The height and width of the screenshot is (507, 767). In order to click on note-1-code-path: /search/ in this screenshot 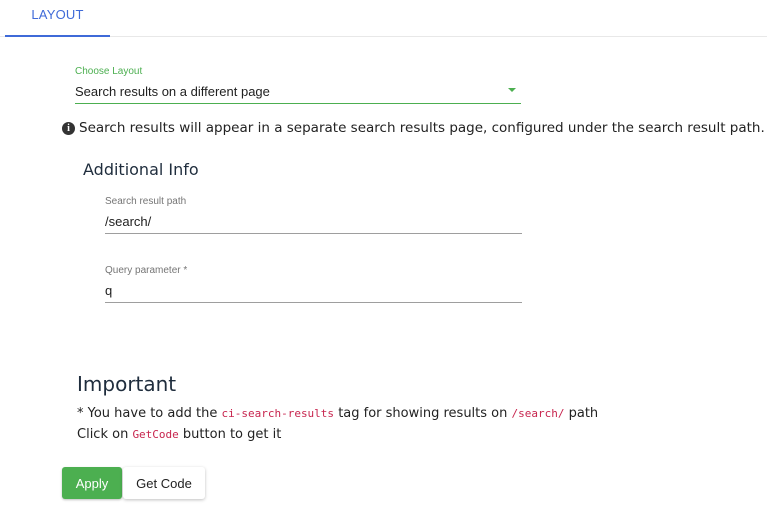, I will do `click(538, 413)`.